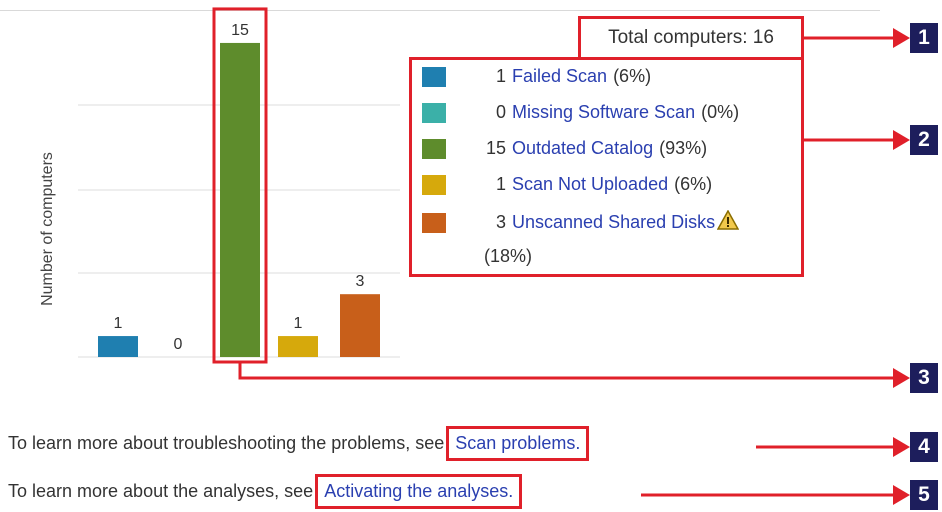  What do you see at coordinates (495, 148) in the screenshot?
I see `legend-count: 15` at bounding box center [495, 148].